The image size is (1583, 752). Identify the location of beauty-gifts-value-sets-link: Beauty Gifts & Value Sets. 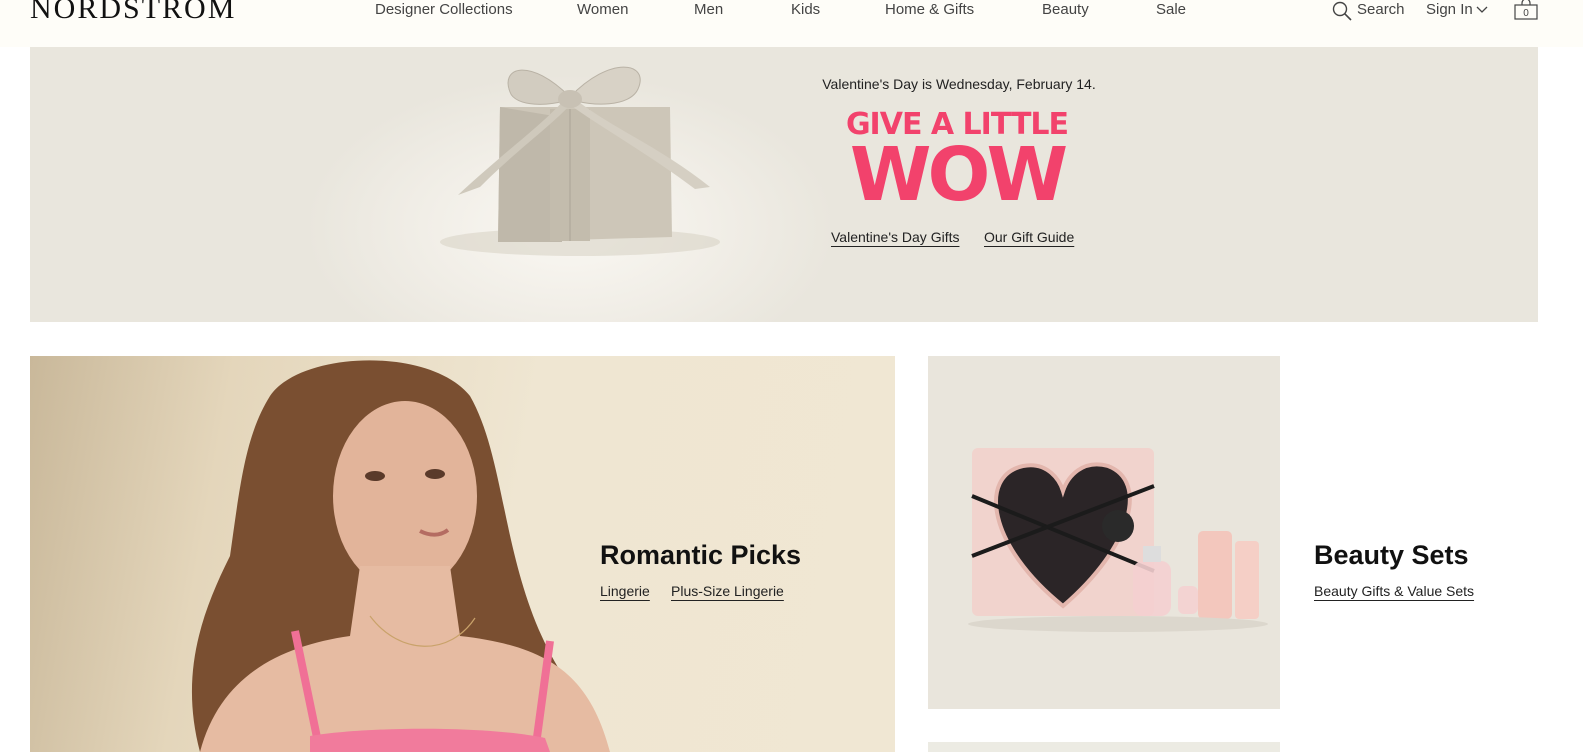
(1394, 591).